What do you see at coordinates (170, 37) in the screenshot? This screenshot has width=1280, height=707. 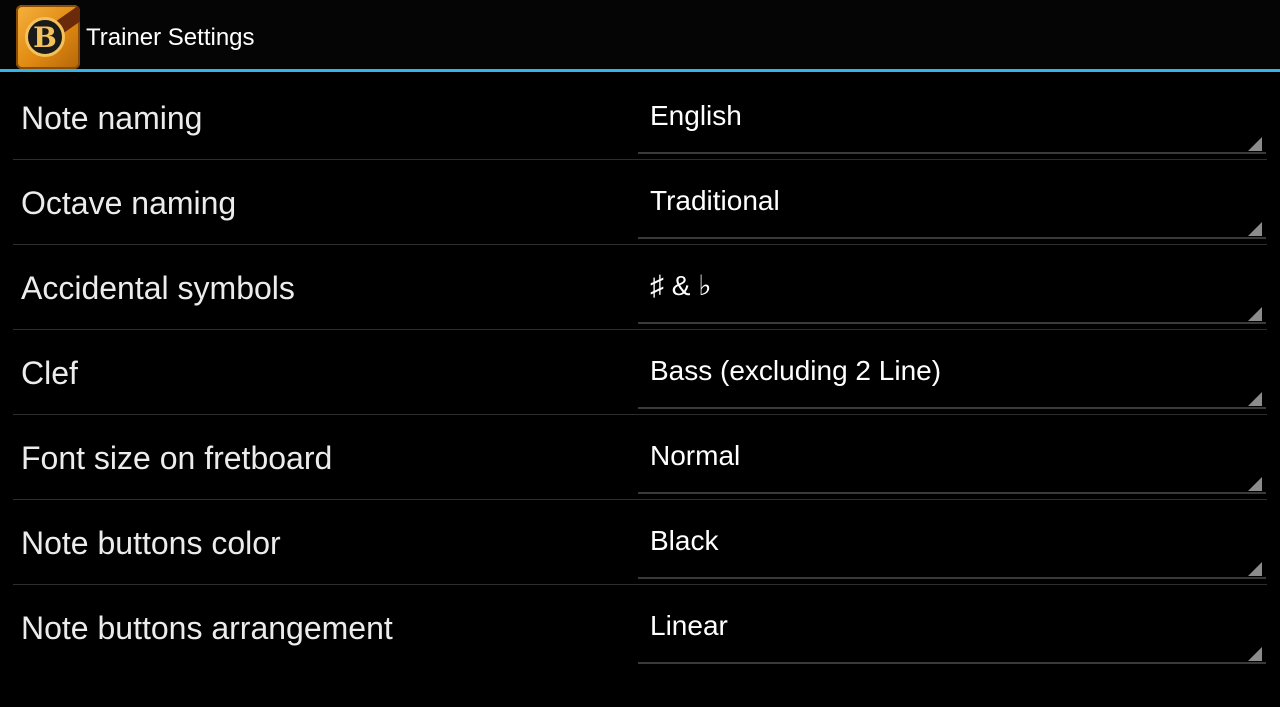 I see `page-title: Trainer Settings` at bounding box center [170, 37].